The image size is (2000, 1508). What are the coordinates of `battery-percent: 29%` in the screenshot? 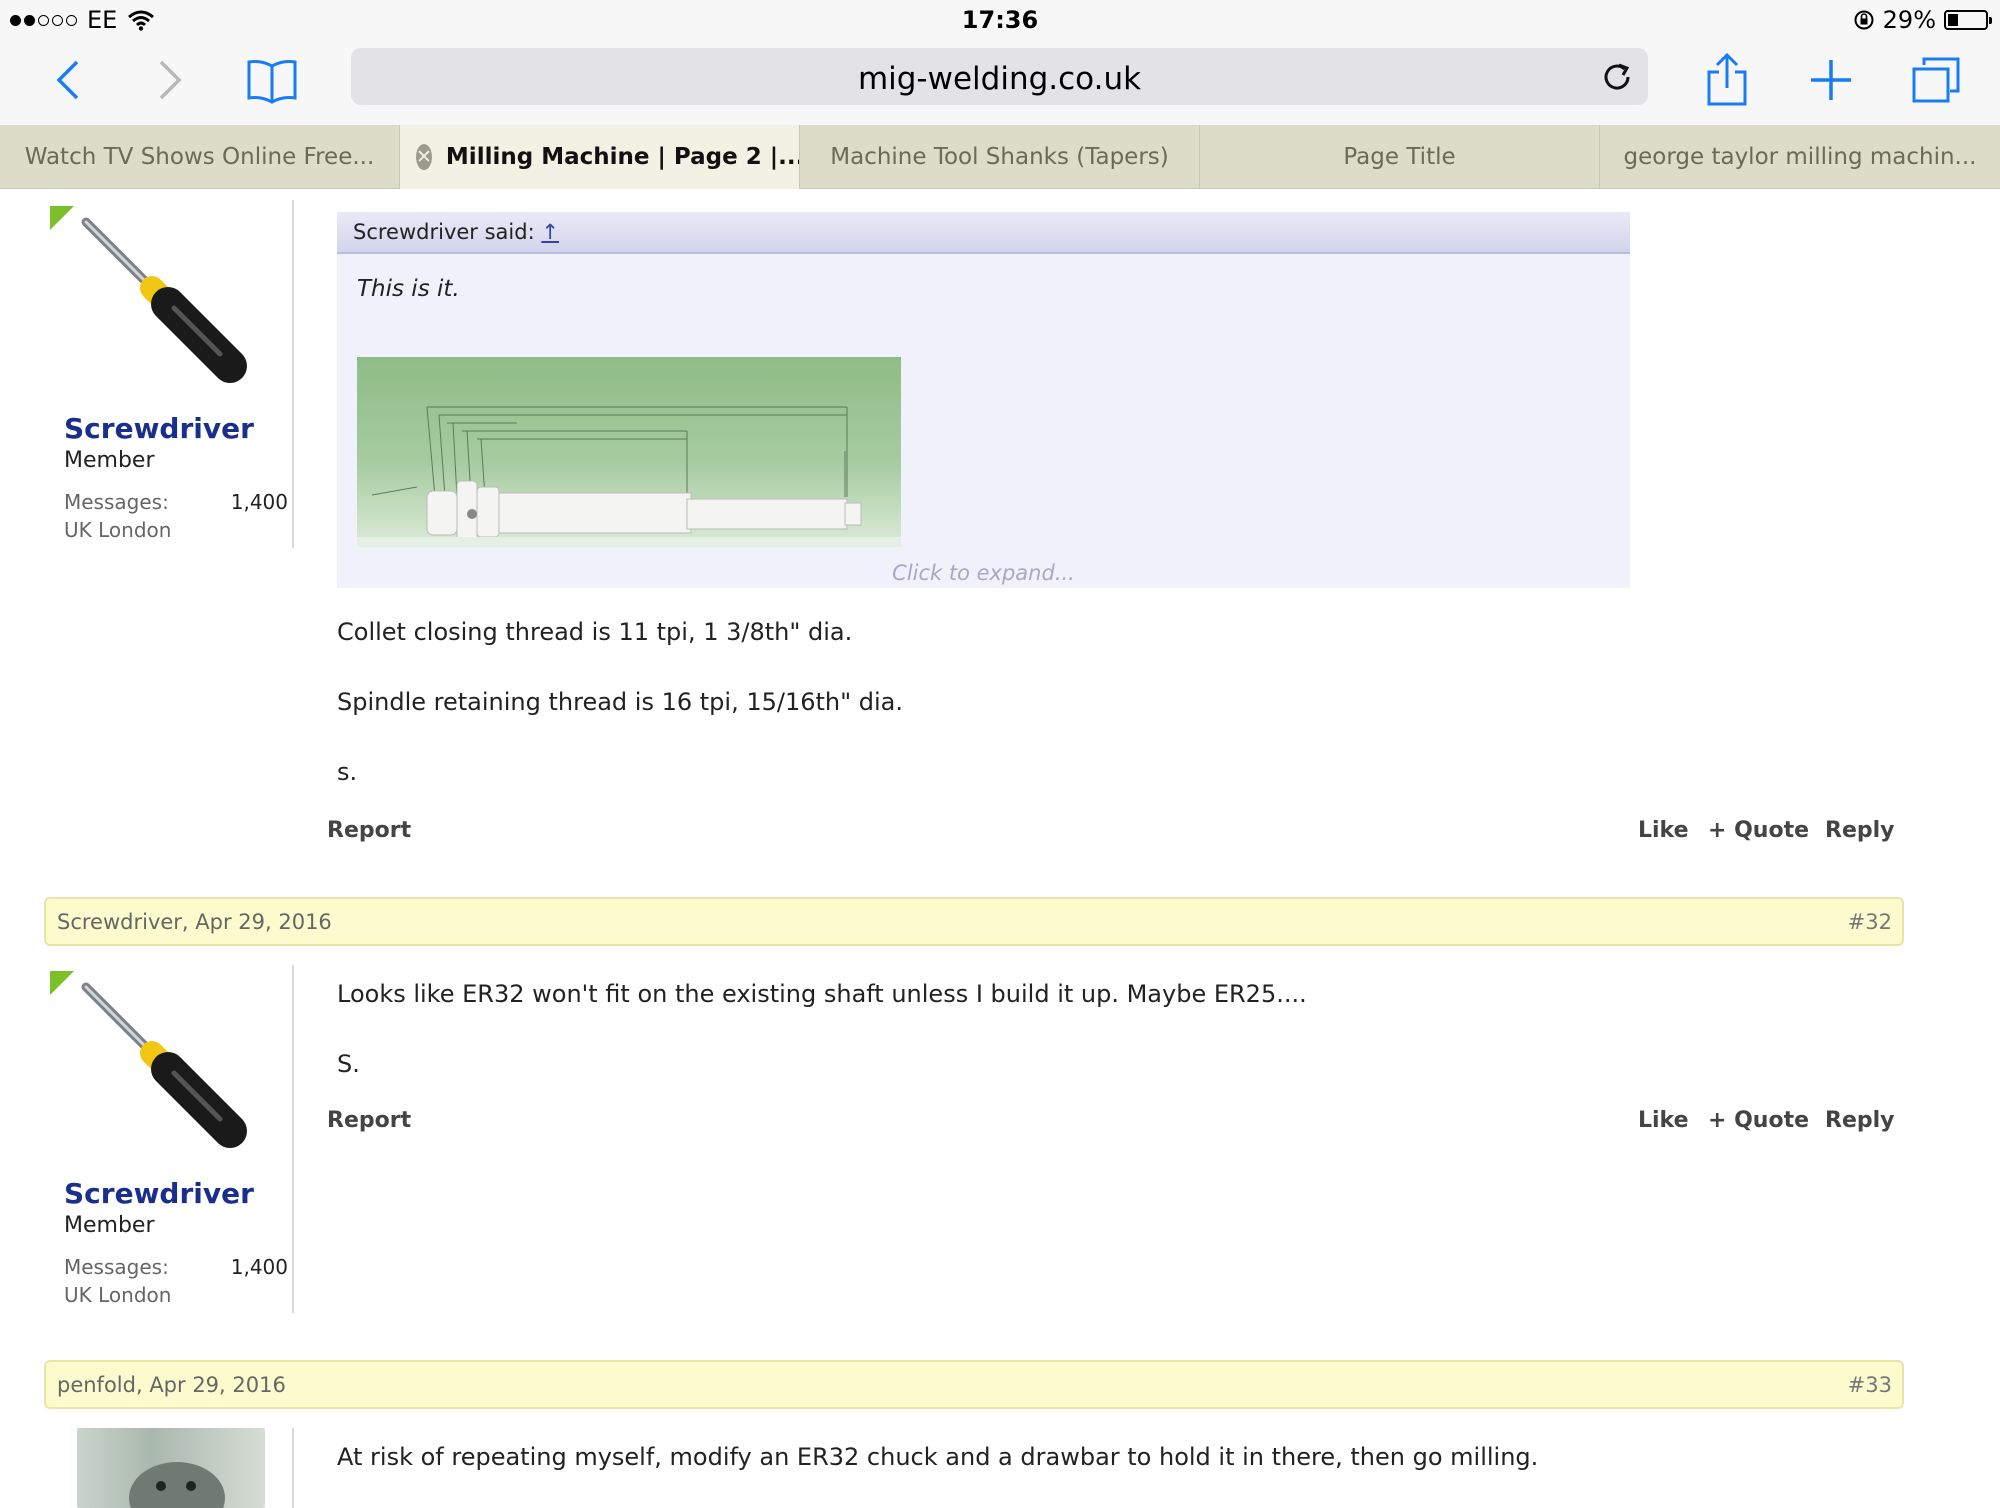 It's located at (1909, 20).